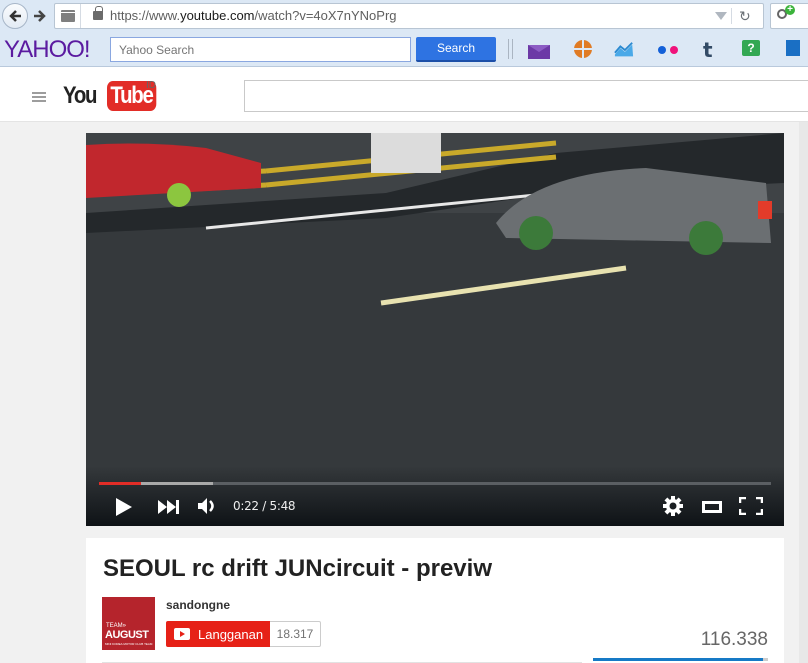  What do you see at coordinates (169, 507) in the screenshot?
I see `next-button` at bounding box center [169, 507].